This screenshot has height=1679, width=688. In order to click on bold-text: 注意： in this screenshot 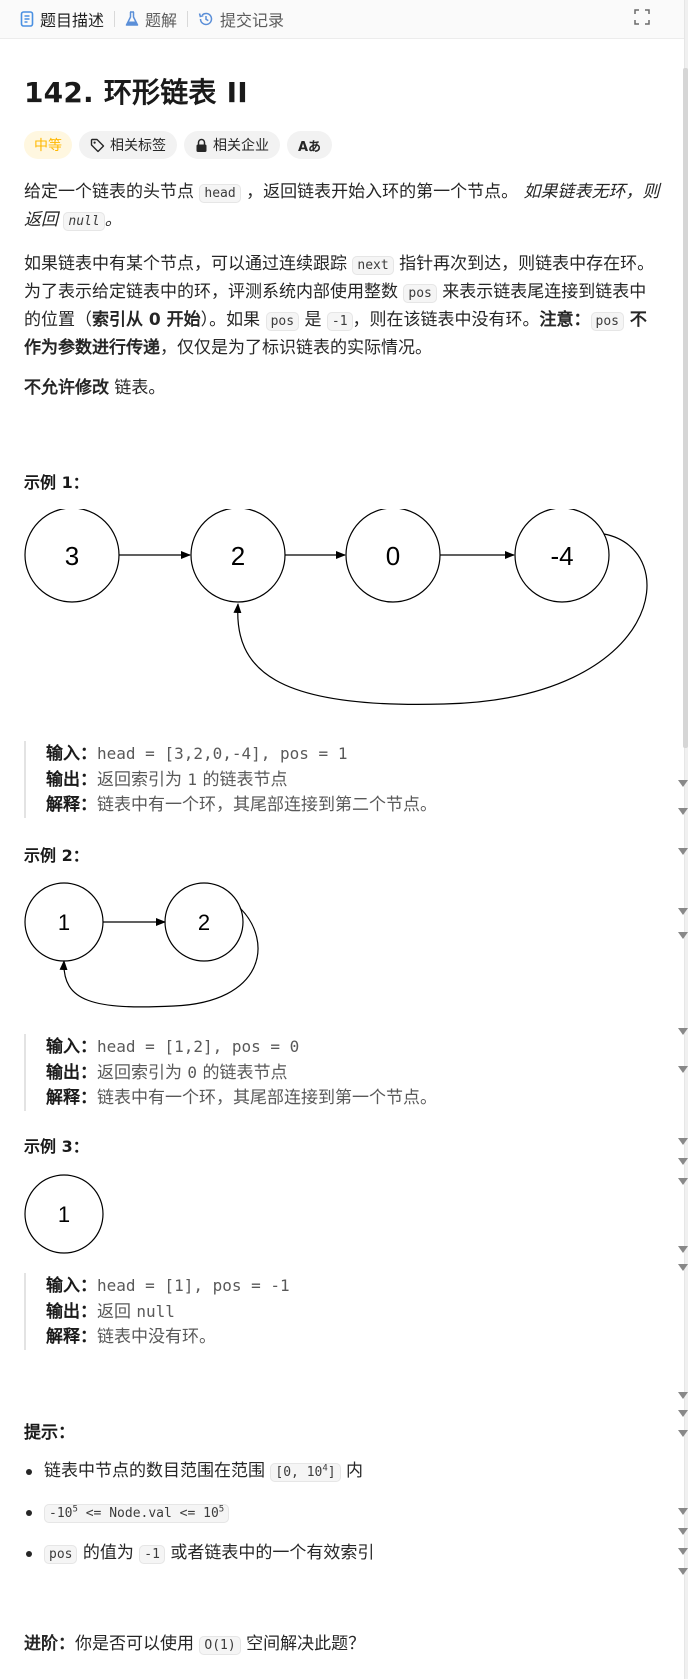, I will do `click(565, 320)`.